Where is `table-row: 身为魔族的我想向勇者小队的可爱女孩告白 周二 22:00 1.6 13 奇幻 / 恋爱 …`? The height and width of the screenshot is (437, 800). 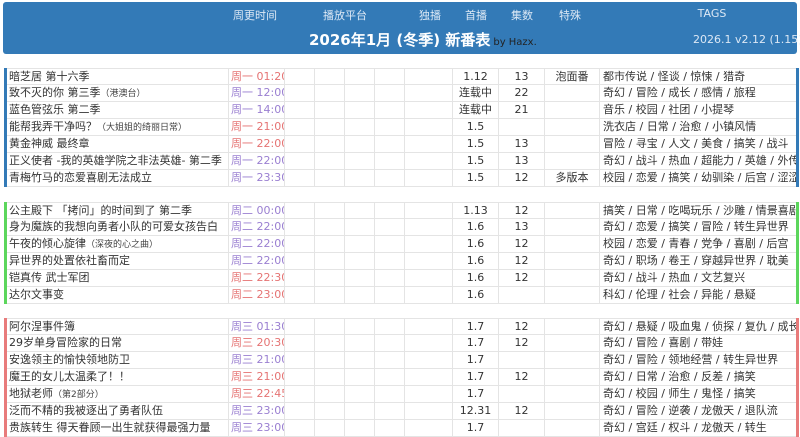 table-row: 身为魔族的我想向勇者小队的可爱女孩告白 周二 22:00 1.6 13 奇幻 / 恋爱 … is located at coordinates (401, 227).